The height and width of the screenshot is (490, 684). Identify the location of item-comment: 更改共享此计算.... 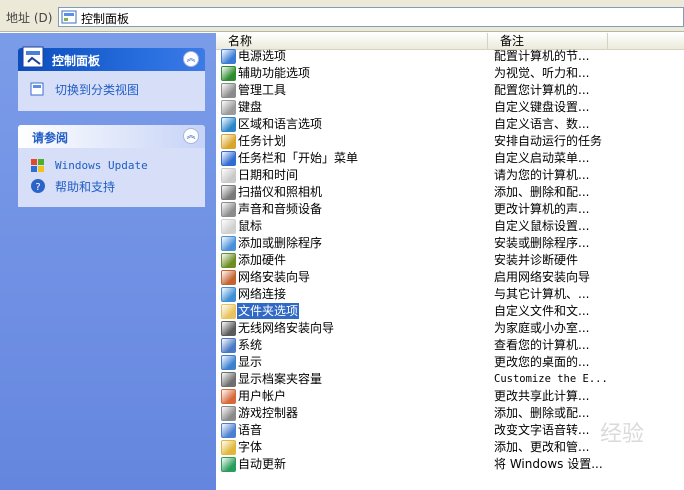
(542, 396).